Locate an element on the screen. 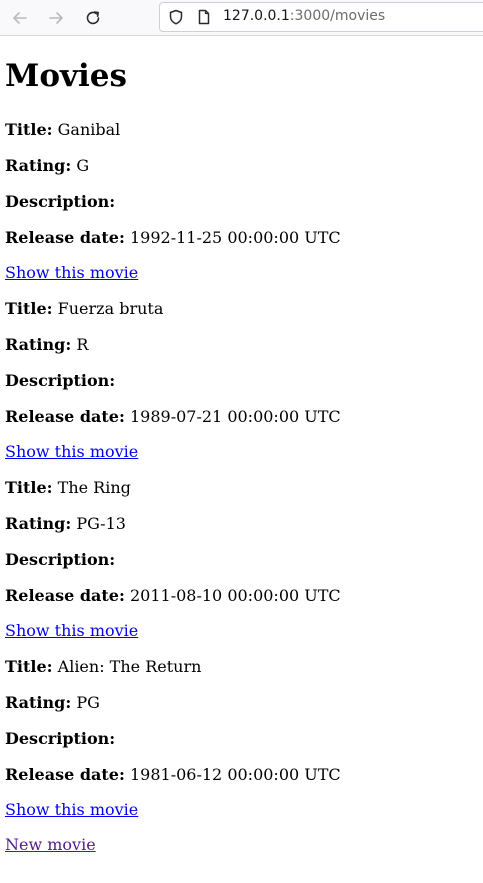 Image resolution: width=483 pixels, height=883 pixels. movie-title-field: Title: Fuerza bruta is located at coordinates (84, 309).